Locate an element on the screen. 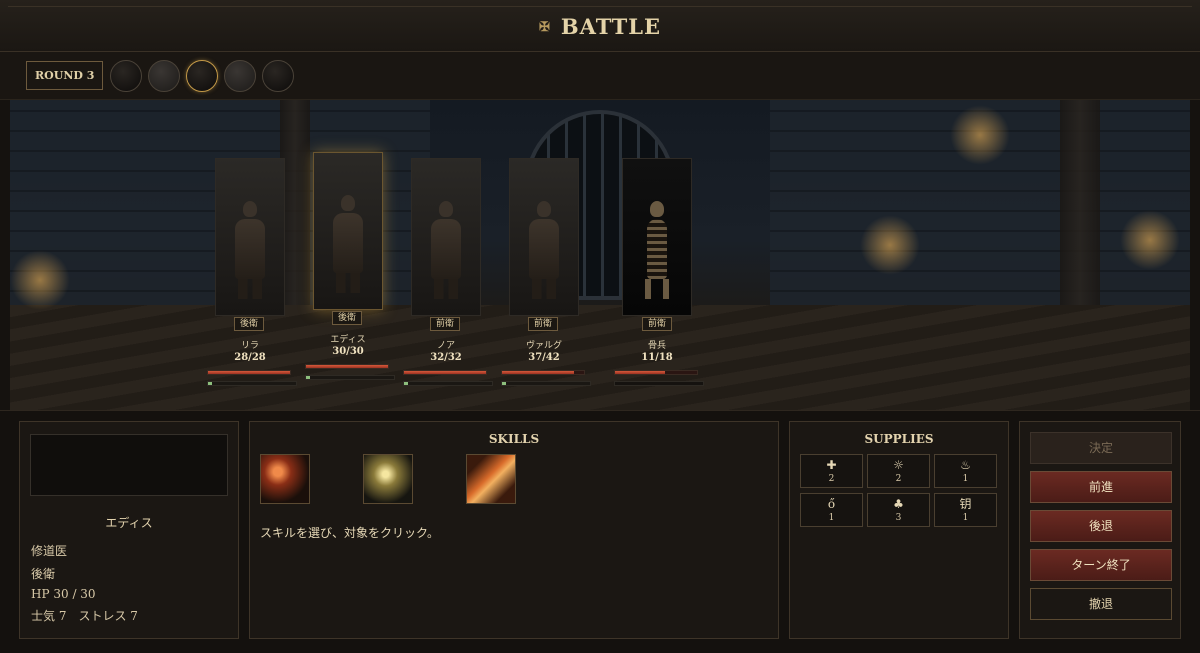 The width and height of the screenshot is (1200, 653). supply-torch: ☼ 2 is located at coordinates (898, 471).